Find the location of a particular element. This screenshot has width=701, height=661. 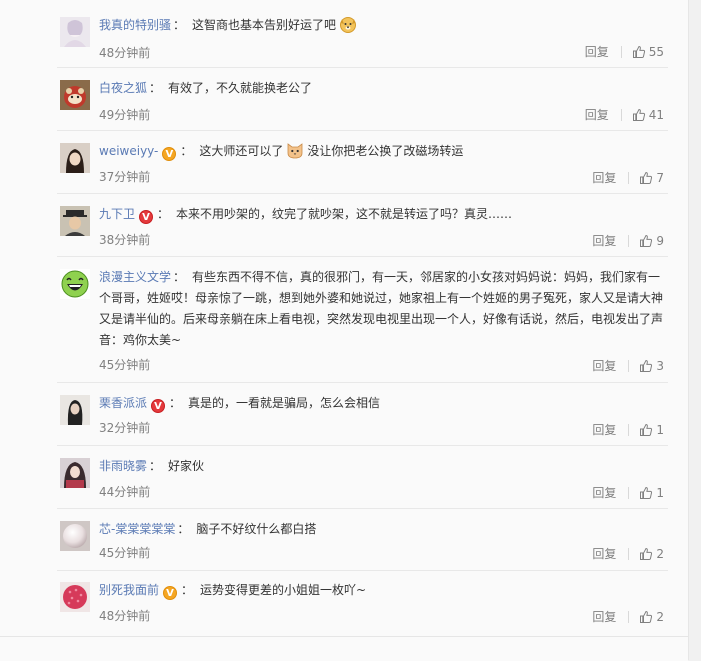

comment-item: 栗香派派 V： 真是的，一看就是骗局，怎么会相信 32分钟前 回复 1 is located at coordinates (344, 419).